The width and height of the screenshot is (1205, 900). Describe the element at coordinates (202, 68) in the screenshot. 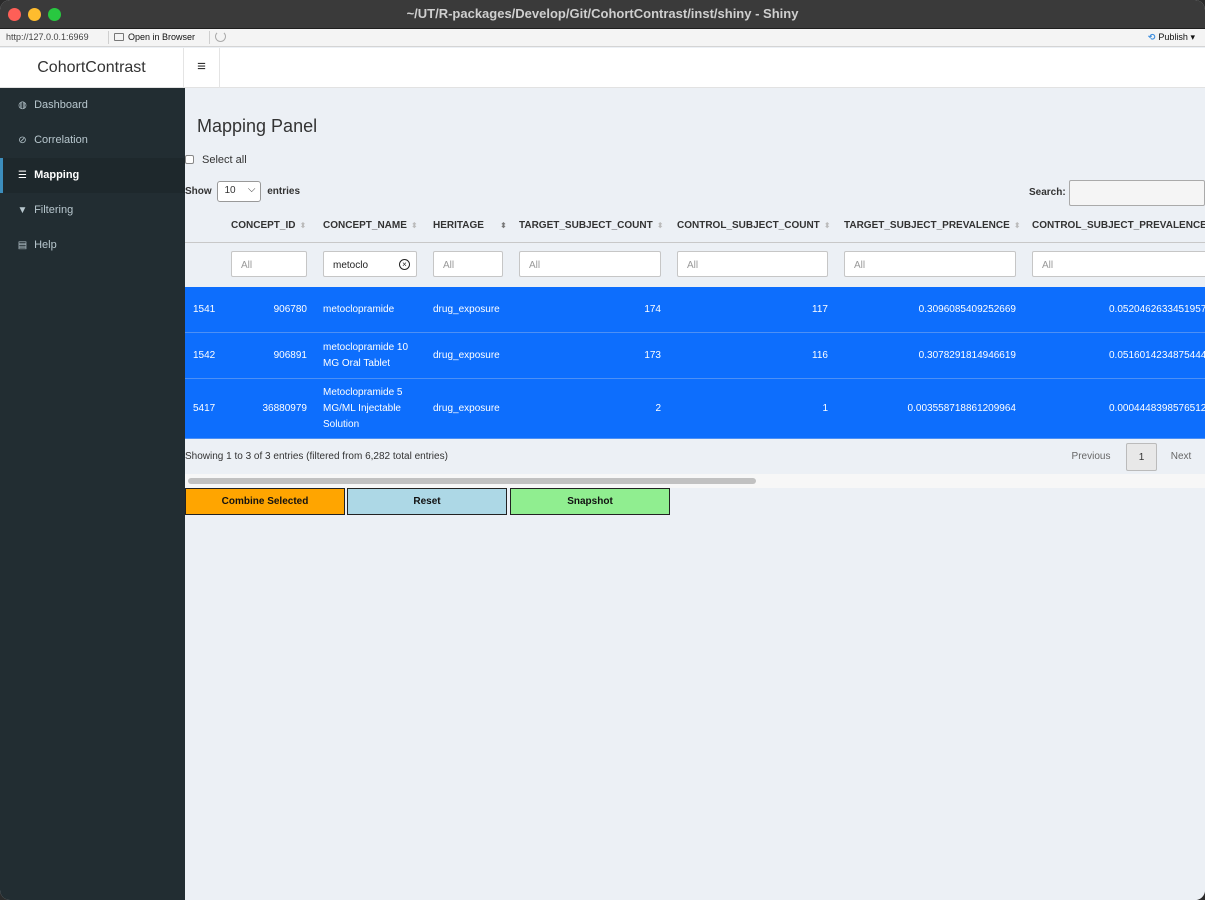

I see `hamburger-menu-icon: ≡` at that location.